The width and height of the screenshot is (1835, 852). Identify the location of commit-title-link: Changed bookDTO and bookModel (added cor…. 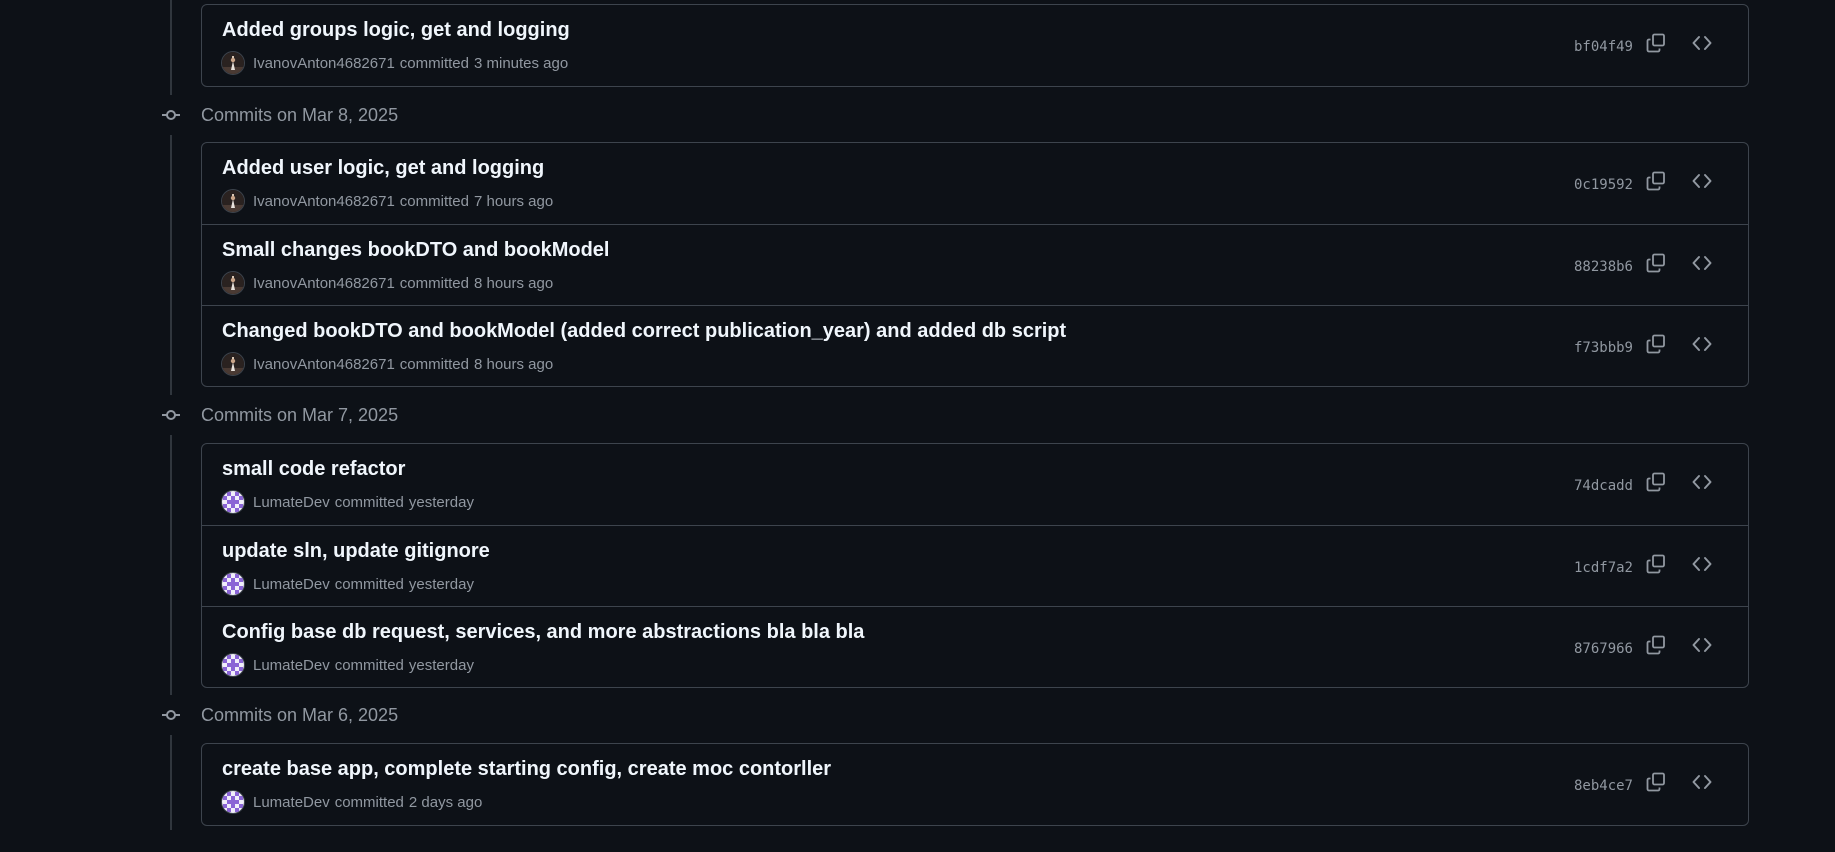
(644, 331).